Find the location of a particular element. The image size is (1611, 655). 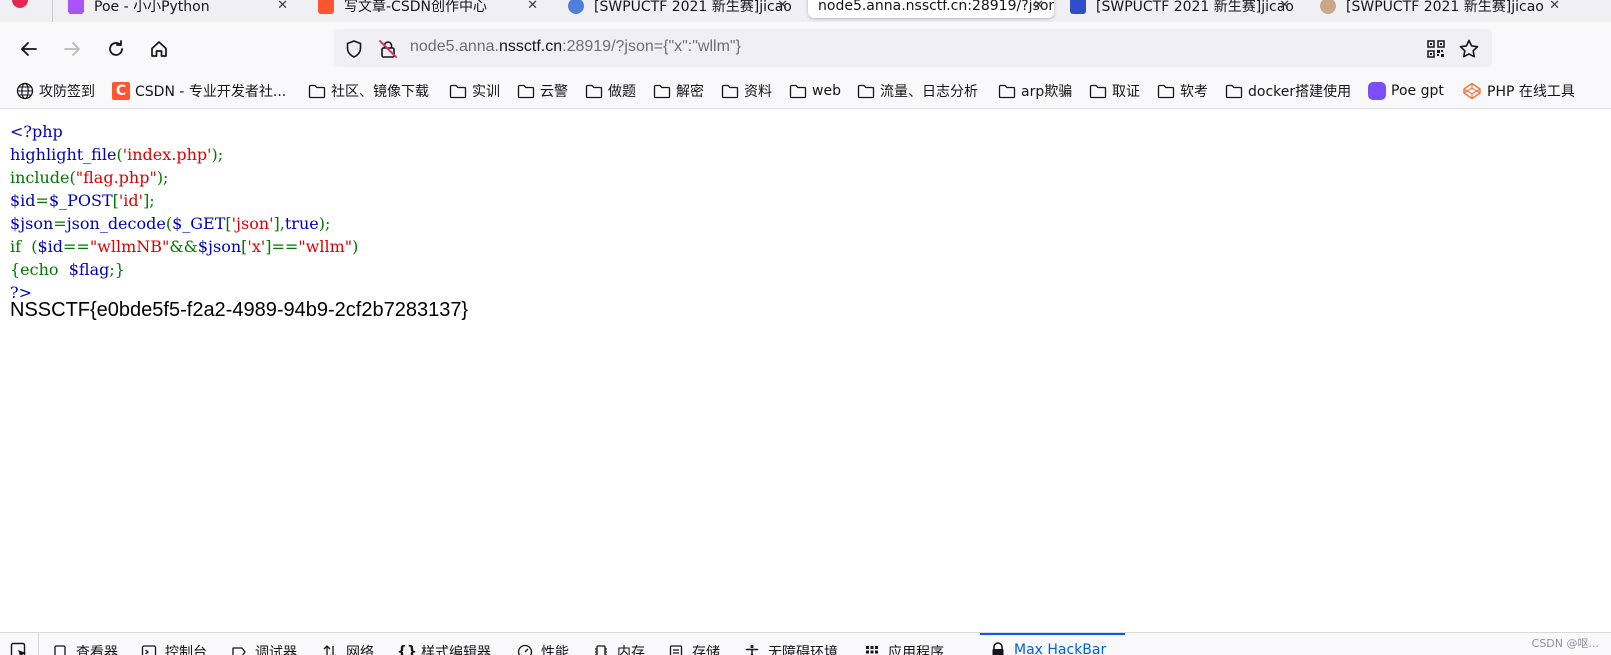

tab-title: 写文章-CSDN创作中心 is located at coordinates (415, 7).